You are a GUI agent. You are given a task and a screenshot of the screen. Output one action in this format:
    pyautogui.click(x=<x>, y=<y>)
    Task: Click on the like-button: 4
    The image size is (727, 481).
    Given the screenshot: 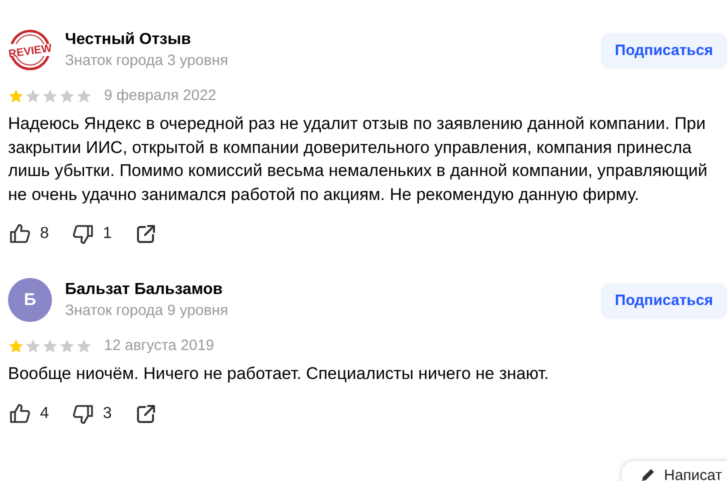 What is the action you would take?
    pyautogui.click(x=28, y=414)
    